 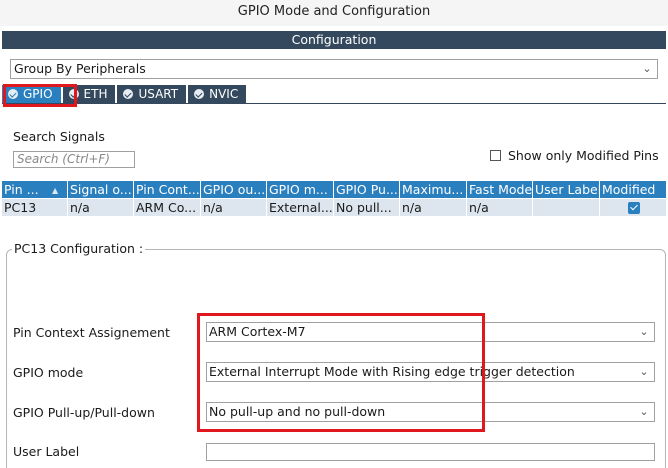 What do you see at coordinates (566, 207) in the screenshot?
I see `cell-user-label` at bounding box center [566, 207].